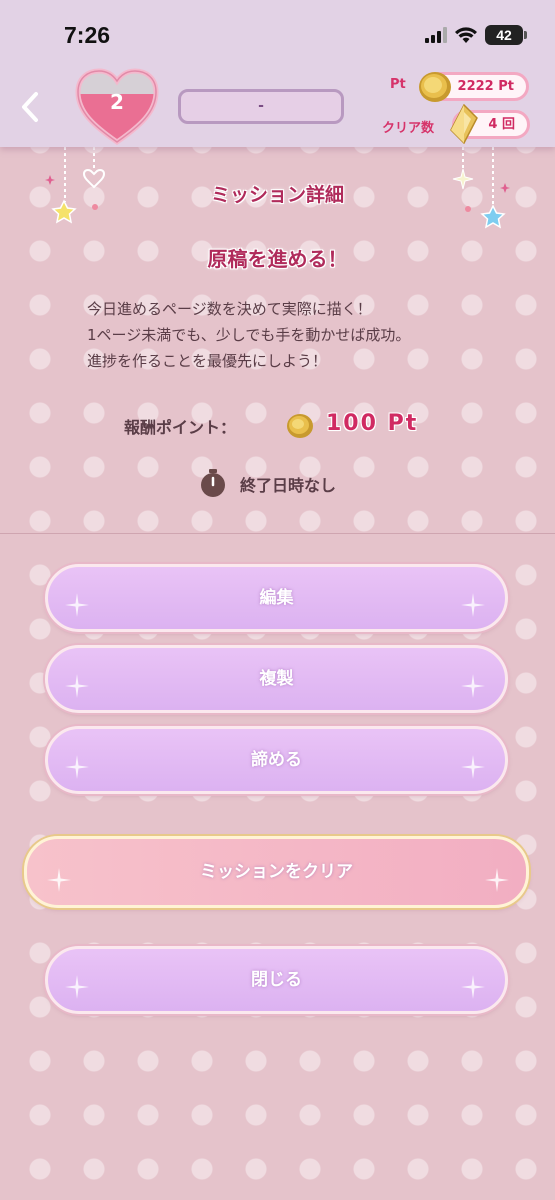  Describe the element at coordinates (261, 106) in the screenshot. I see `mission-name-field: -` at that location.